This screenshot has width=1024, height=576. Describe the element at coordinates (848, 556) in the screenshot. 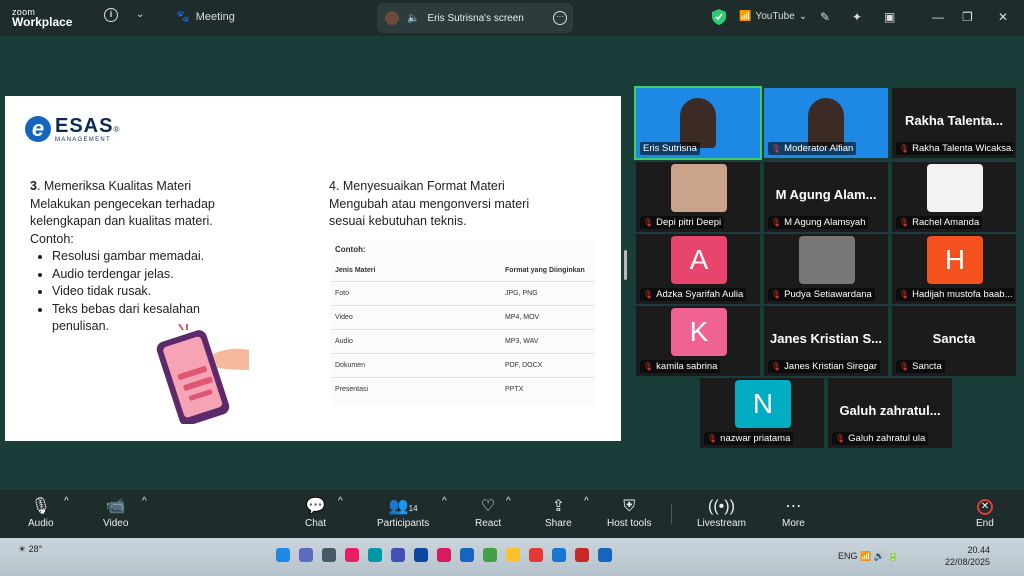

I see `language-indicator: ENG` at that location.